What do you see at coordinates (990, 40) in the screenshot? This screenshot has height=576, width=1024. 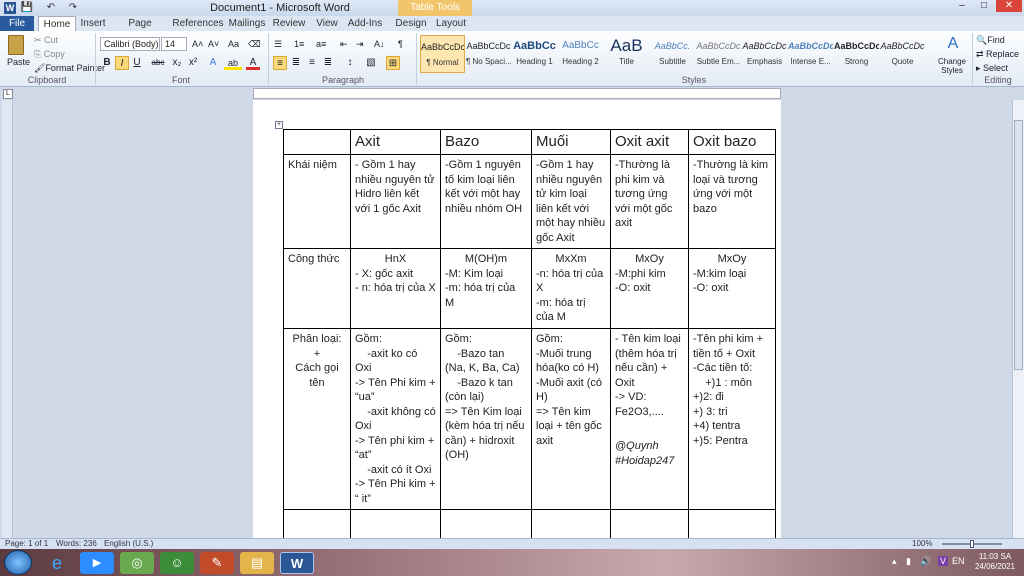 I see `find-button: 🔍Find` at bounding box center [990, 40].